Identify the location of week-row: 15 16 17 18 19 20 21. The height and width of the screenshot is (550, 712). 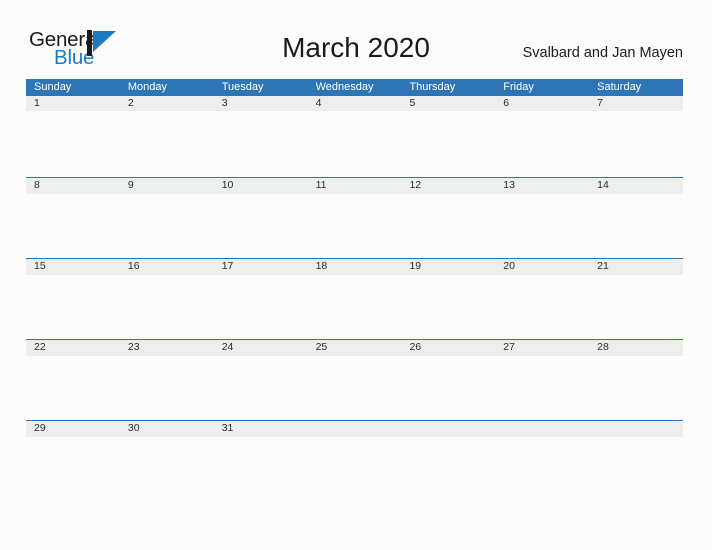
(354, 299).